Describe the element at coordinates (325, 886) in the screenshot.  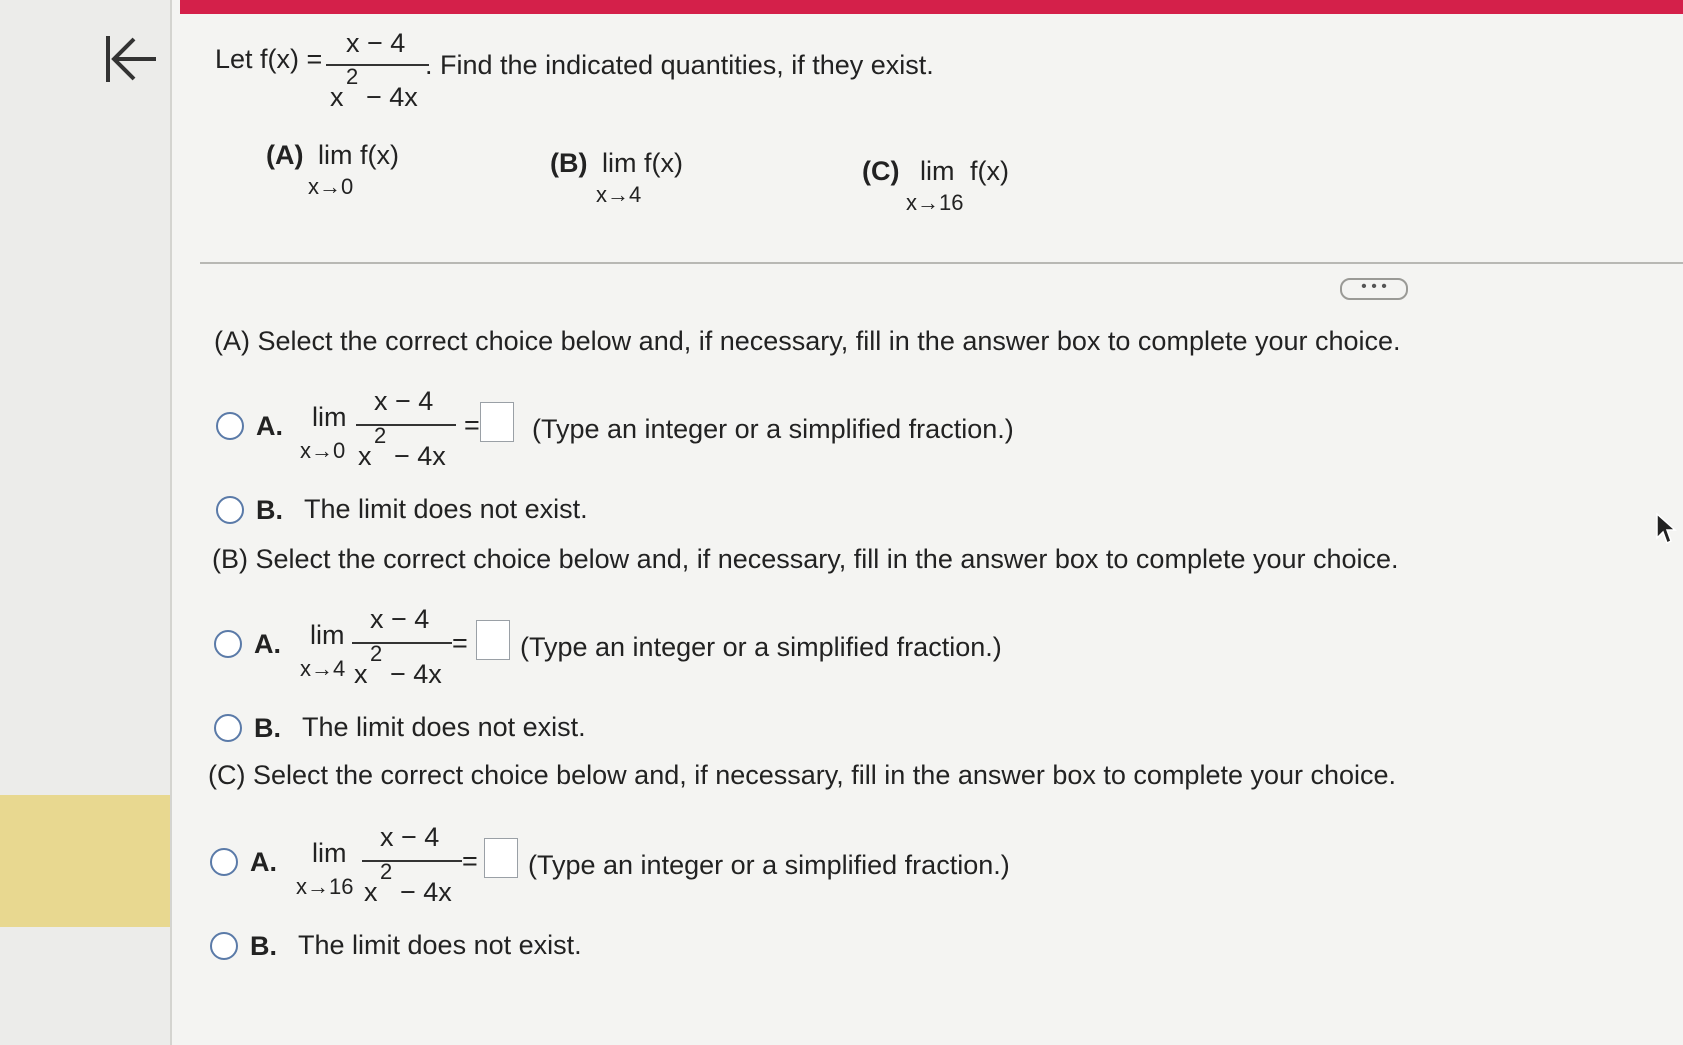
I see `choice-a-subscript: x→16` at that location.